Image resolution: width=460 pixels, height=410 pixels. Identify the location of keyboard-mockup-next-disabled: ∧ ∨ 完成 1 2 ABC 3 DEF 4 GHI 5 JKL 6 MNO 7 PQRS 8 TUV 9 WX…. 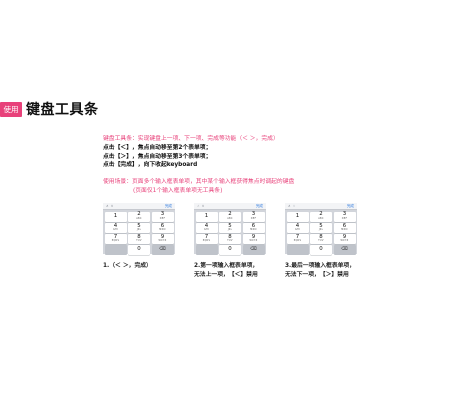
(321, 229).